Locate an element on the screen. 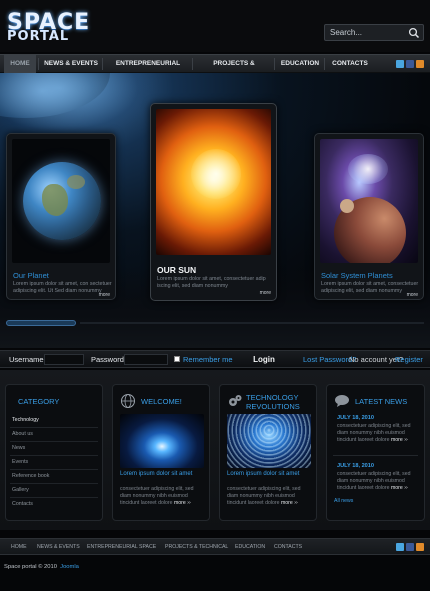  welcome-title: WELCOME! is located at coordinates (161, 401).